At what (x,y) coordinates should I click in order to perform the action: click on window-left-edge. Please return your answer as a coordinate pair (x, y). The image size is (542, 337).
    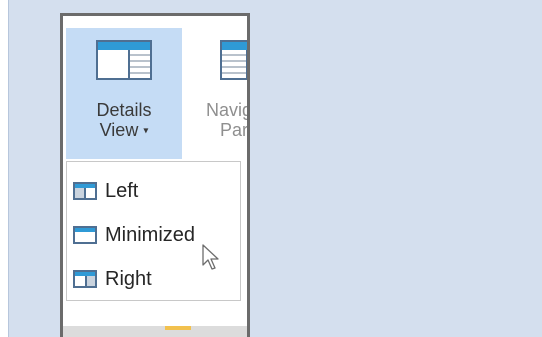
    Looking at the image, I should click on (4, 168).